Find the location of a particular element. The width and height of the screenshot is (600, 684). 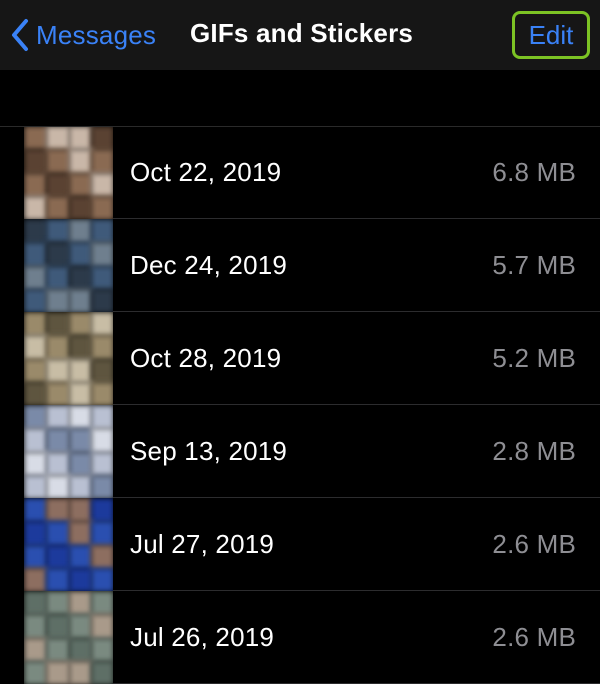

item-date: Sep 13, 2019 is located at coordinates (209, 451).